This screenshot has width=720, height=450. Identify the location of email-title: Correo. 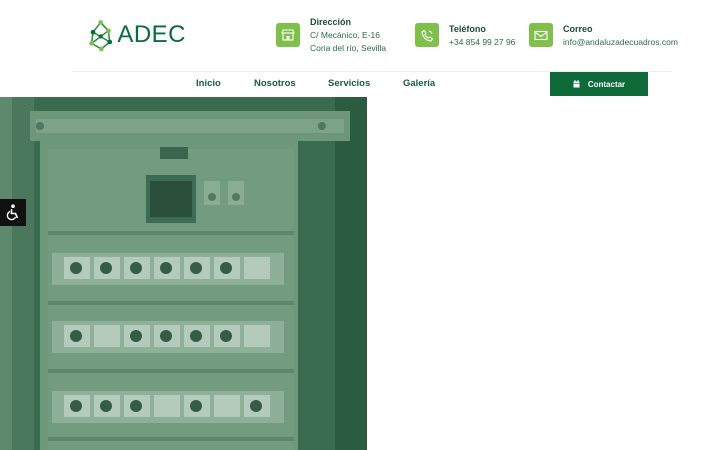
(578, 29).